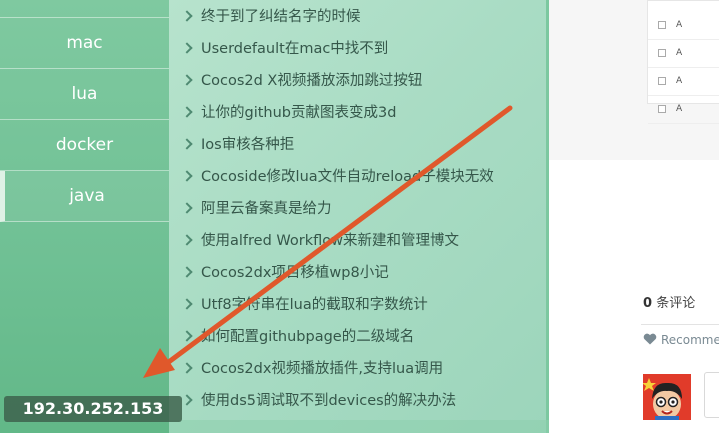 This screenshot has height=433, width=719. I want to click on heart-icon, so click(650, 339).